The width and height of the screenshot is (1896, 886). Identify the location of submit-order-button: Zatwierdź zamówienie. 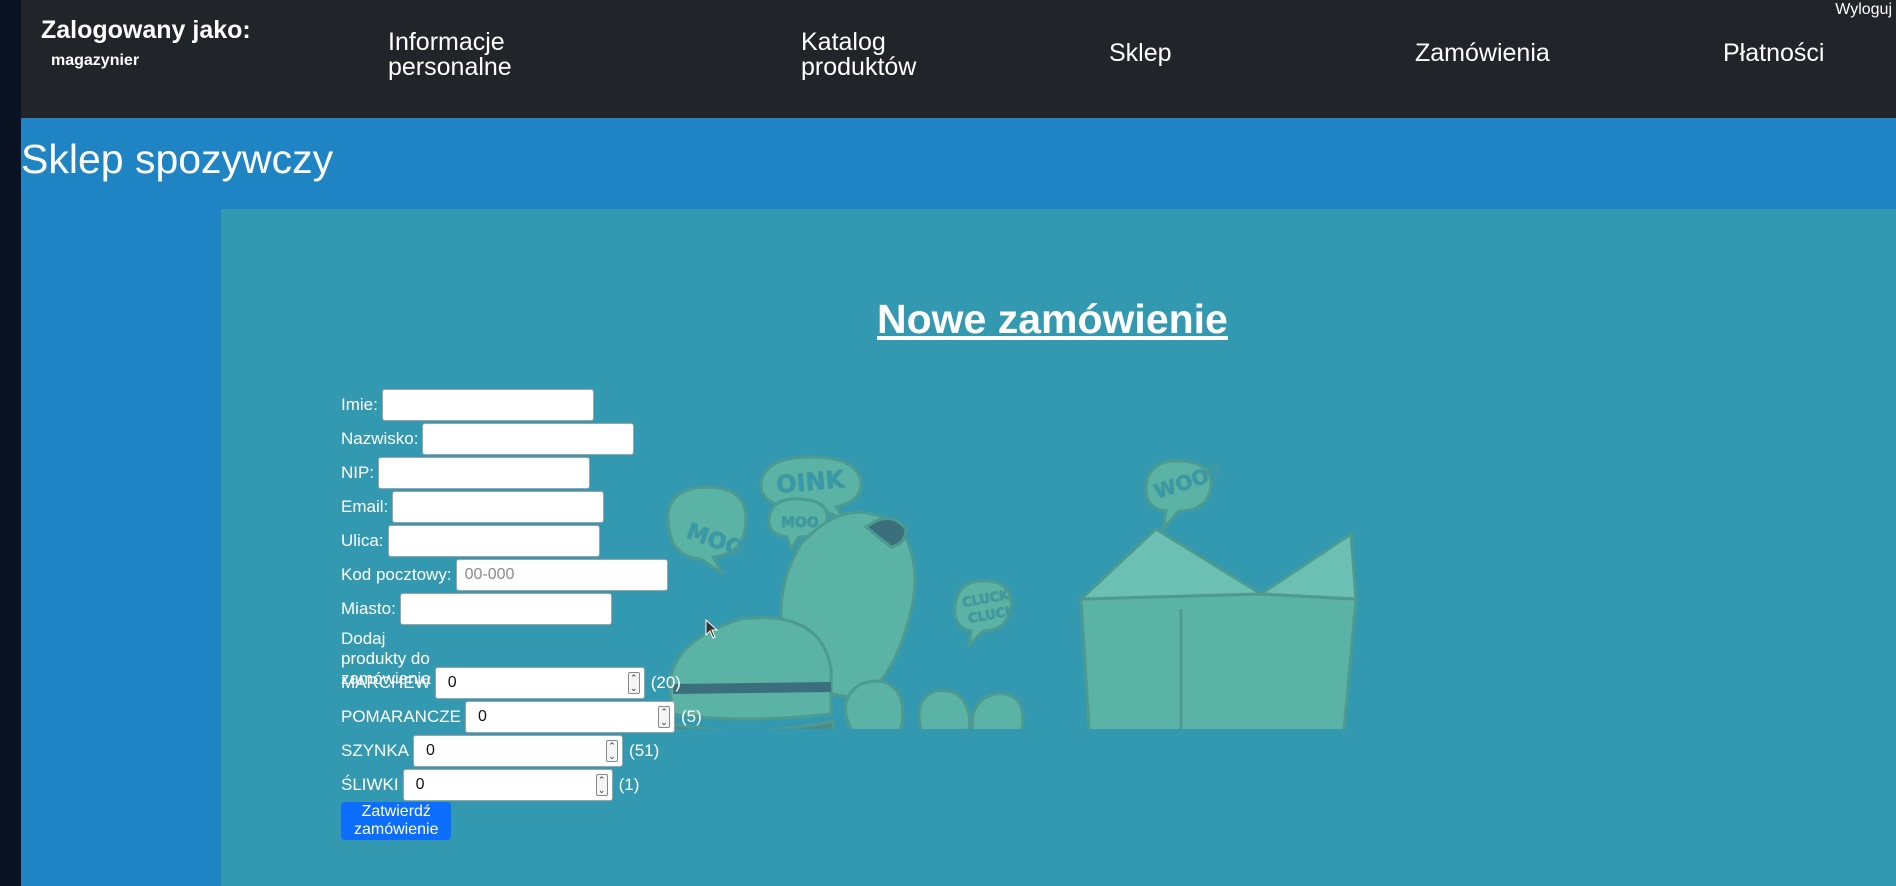
(396, 821).